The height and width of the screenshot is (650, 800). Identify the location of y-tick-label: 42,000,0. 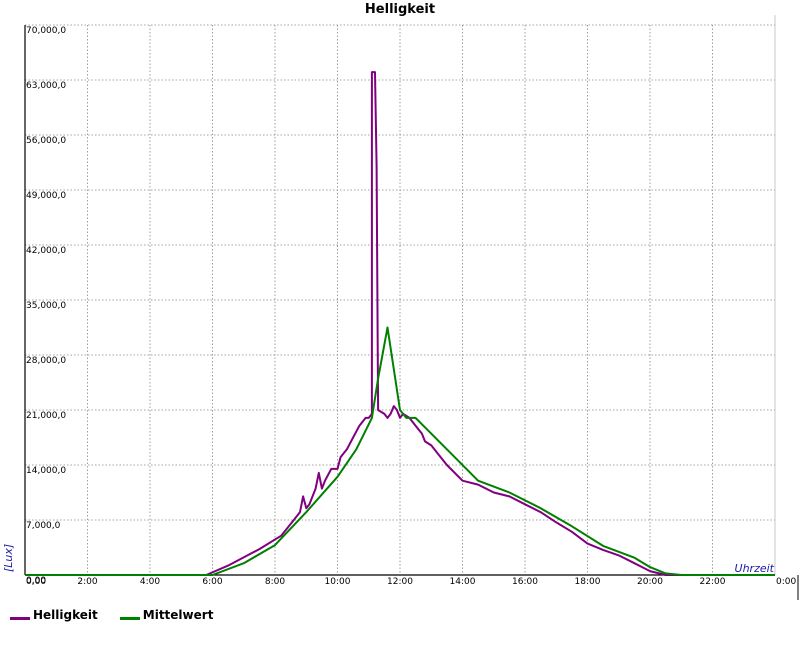
(46, 251).